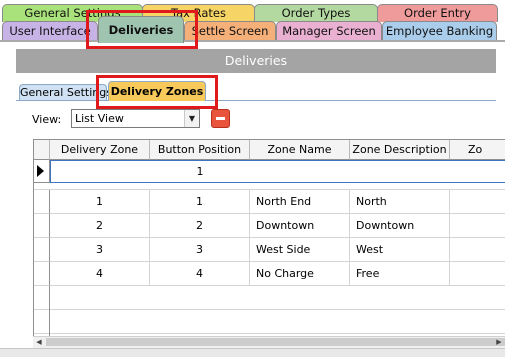  I want to click on chevron-down-icon: ▼, so click(191, 118).